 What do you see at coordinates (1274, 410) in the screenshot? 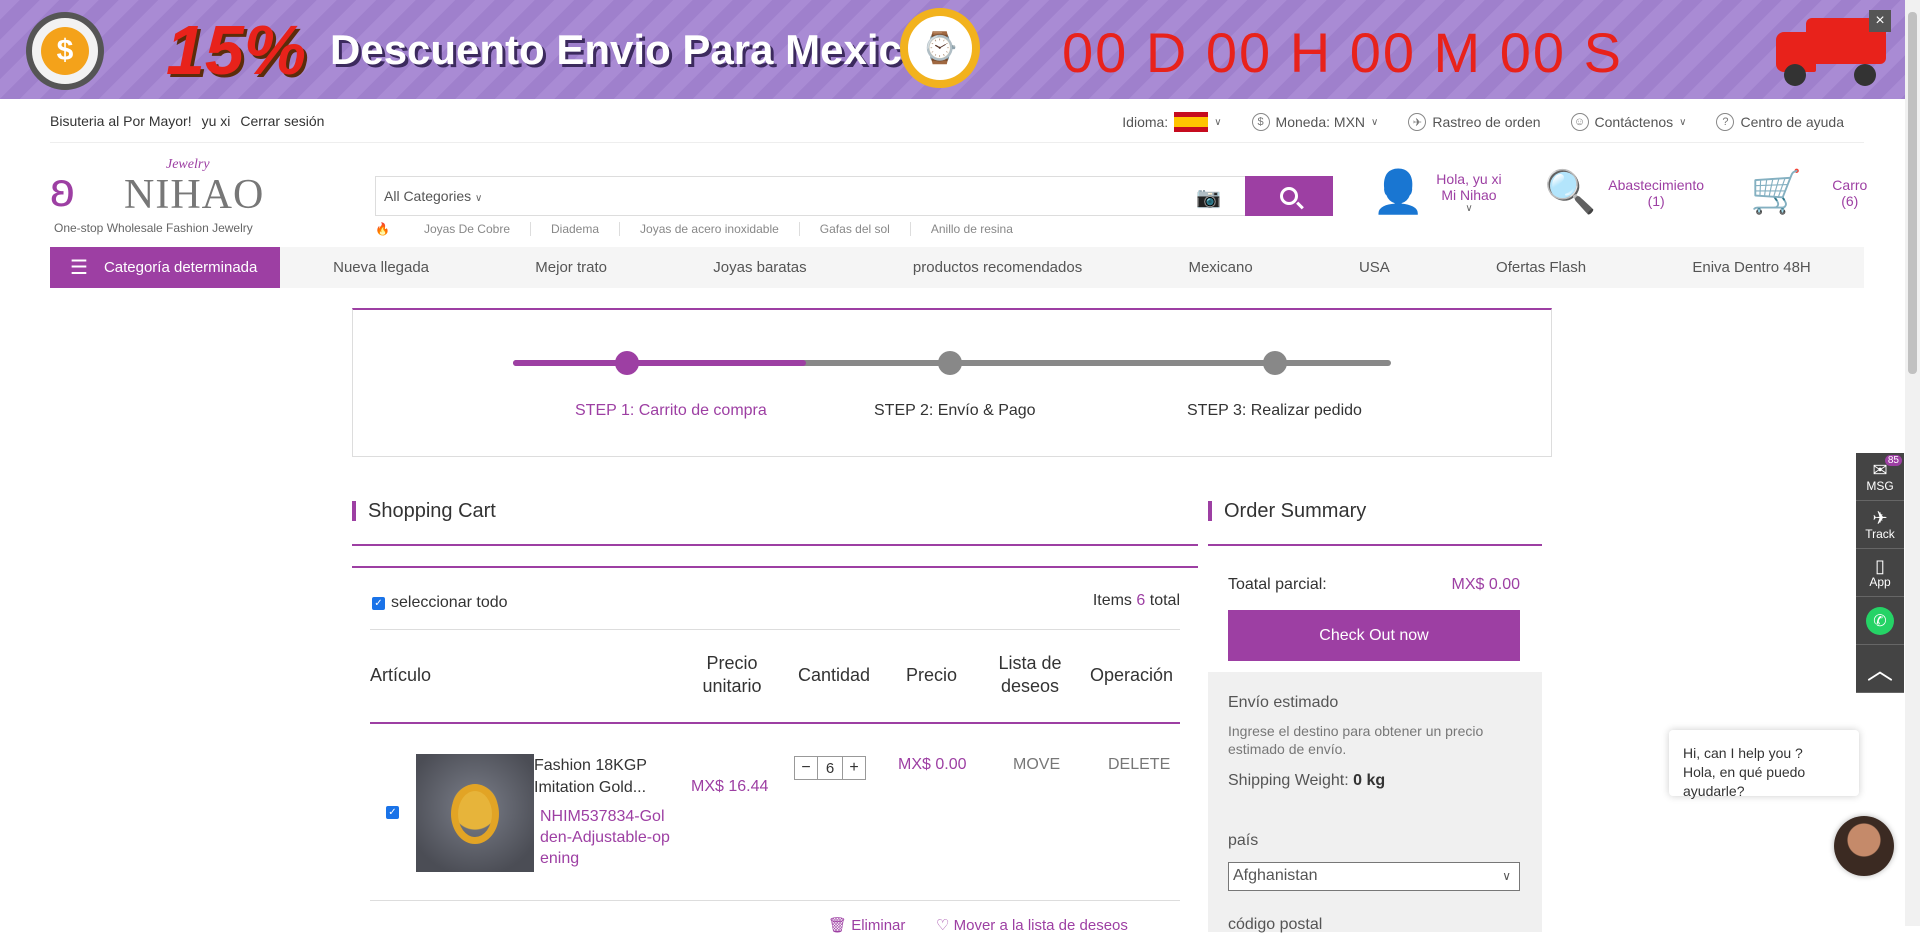
I see `step-3-label: STEP 3: Realizar pedido` at bounding box center [1274, 410].